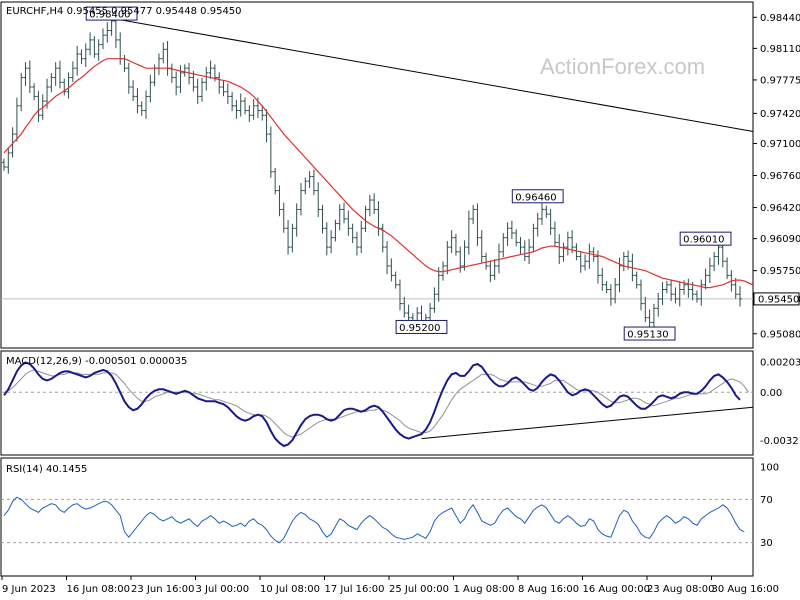  Describe the element at coordinates (484, 589) in the screenshot. I see `time-axis-label: 1 Aug 08:00` at that location.